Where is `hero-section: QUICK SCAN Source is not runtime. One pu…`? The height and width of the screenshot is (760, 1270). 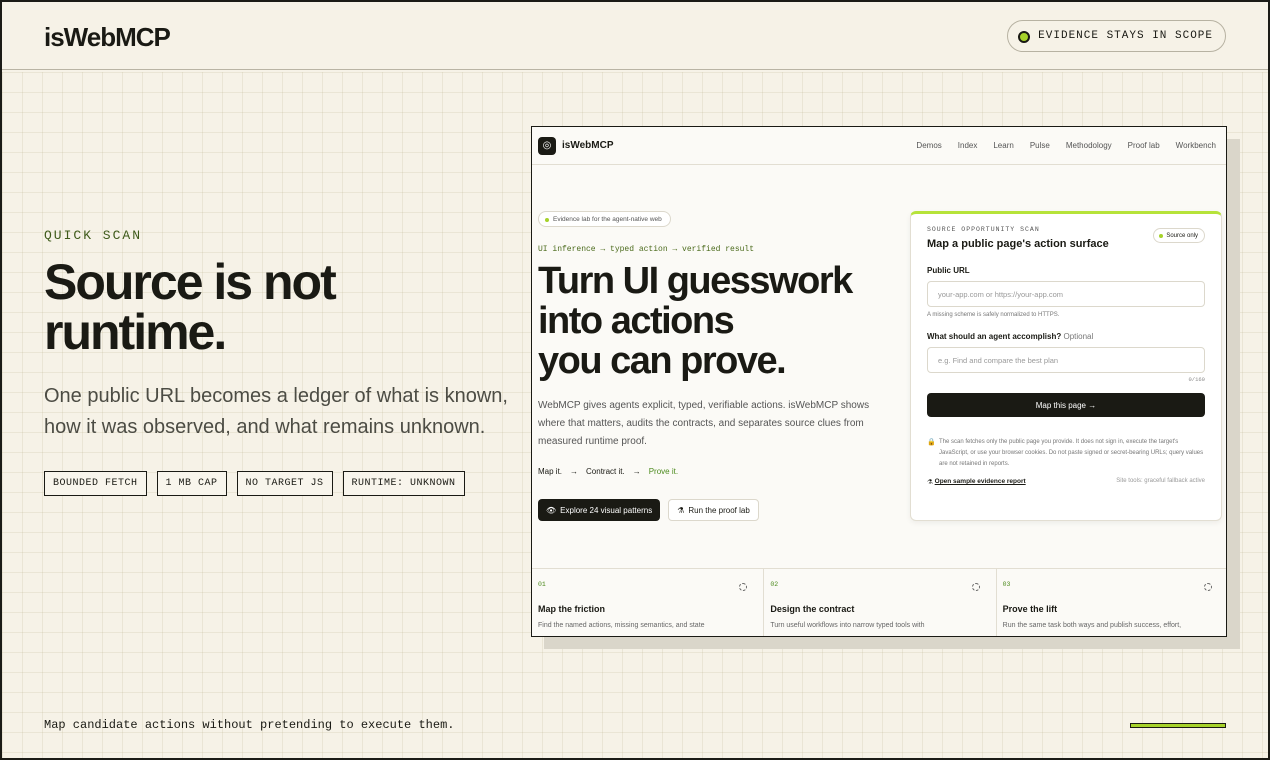
hero-section: QUICK SCAN Source is not runtime. One pu… is located at coordinates (279, 362).